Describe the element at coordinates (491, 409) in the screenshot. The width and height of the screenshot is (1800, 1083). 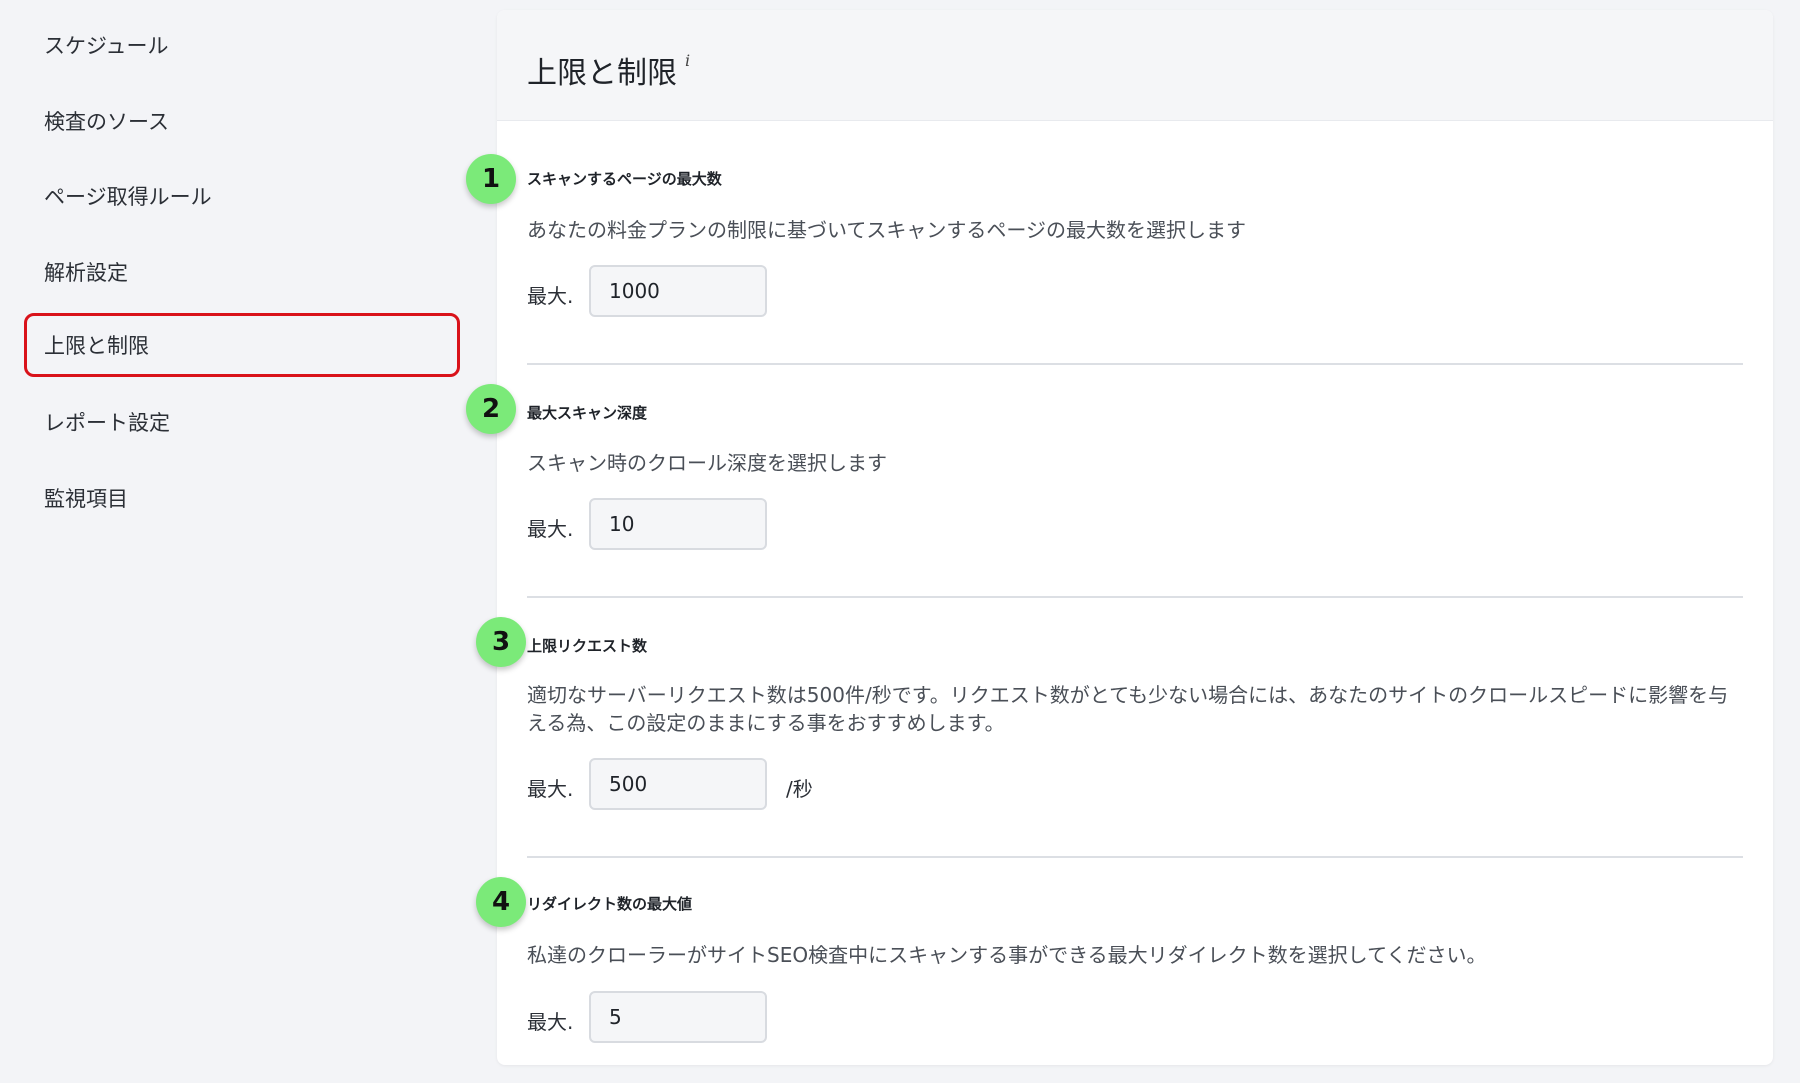
I see `step-badge: 2` at that location.